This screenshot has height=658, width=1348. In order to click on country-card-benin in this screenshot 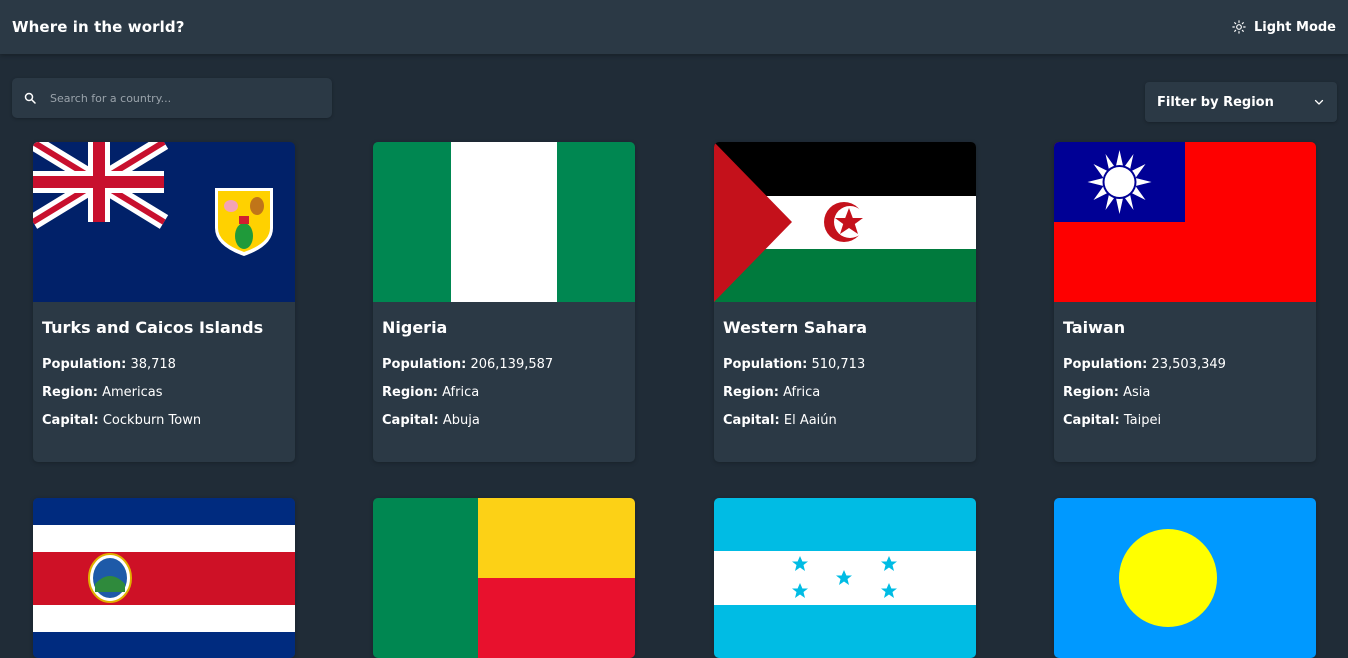, I will do `click(504, 578)`.